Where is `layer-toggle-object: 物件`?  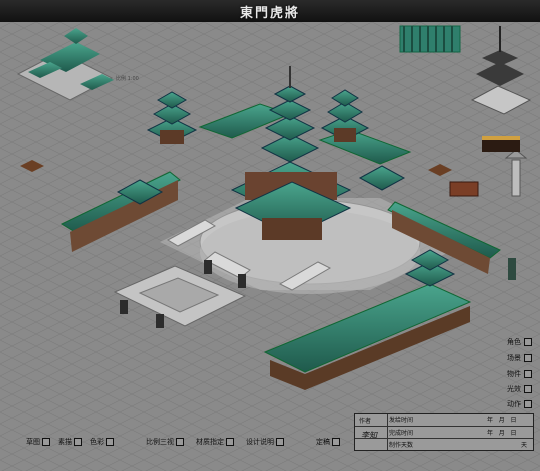
layer-toggle-object: 物件 is located at coordinates (519, 374).